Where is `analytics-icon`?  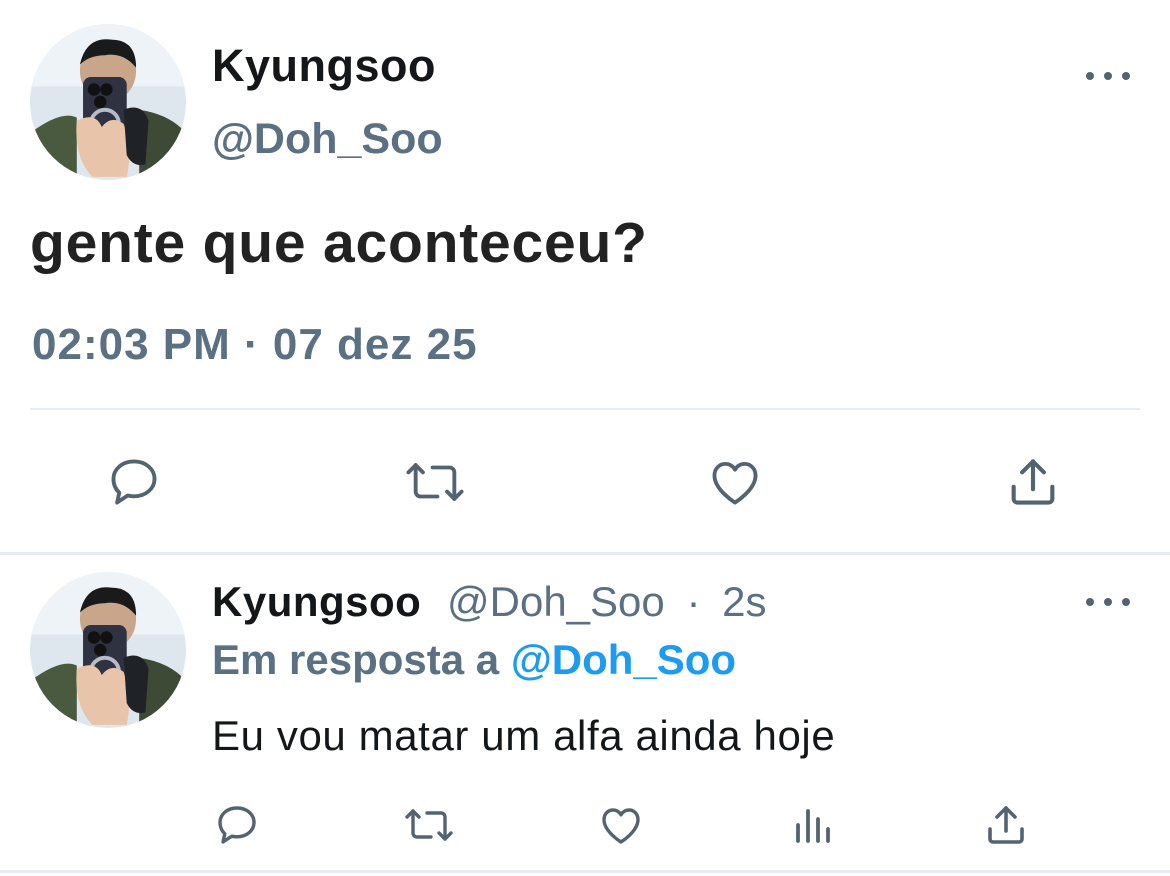
analytics-icon is located at coordinates (813, 825).